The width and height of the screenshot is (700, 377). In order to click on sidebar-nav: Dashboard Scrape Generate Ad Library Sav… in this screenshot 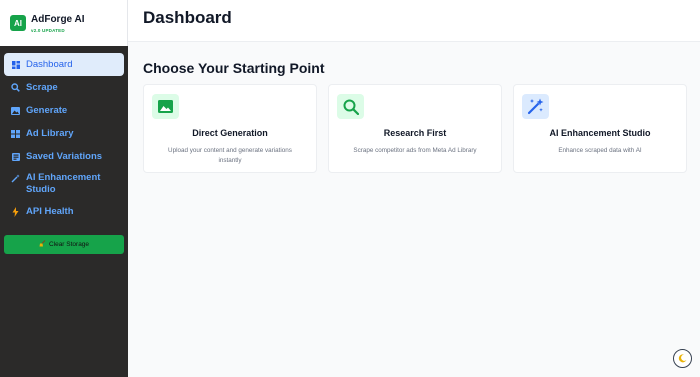, I will do `click(64, 134)`.